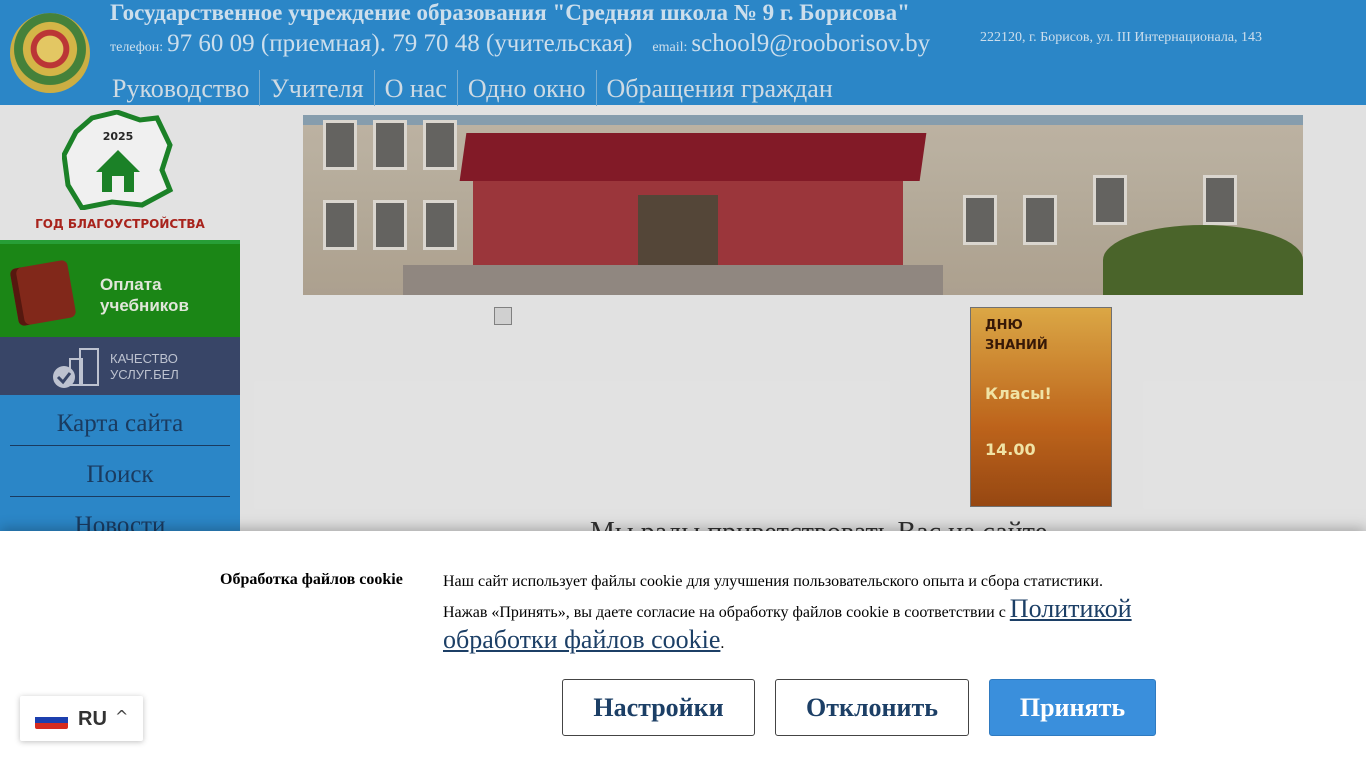  What do you see at coordinates (311, 579) in the screenshot?
I see `cookie-title: Обработка файлов cookie` at bounding box center [311, 579].